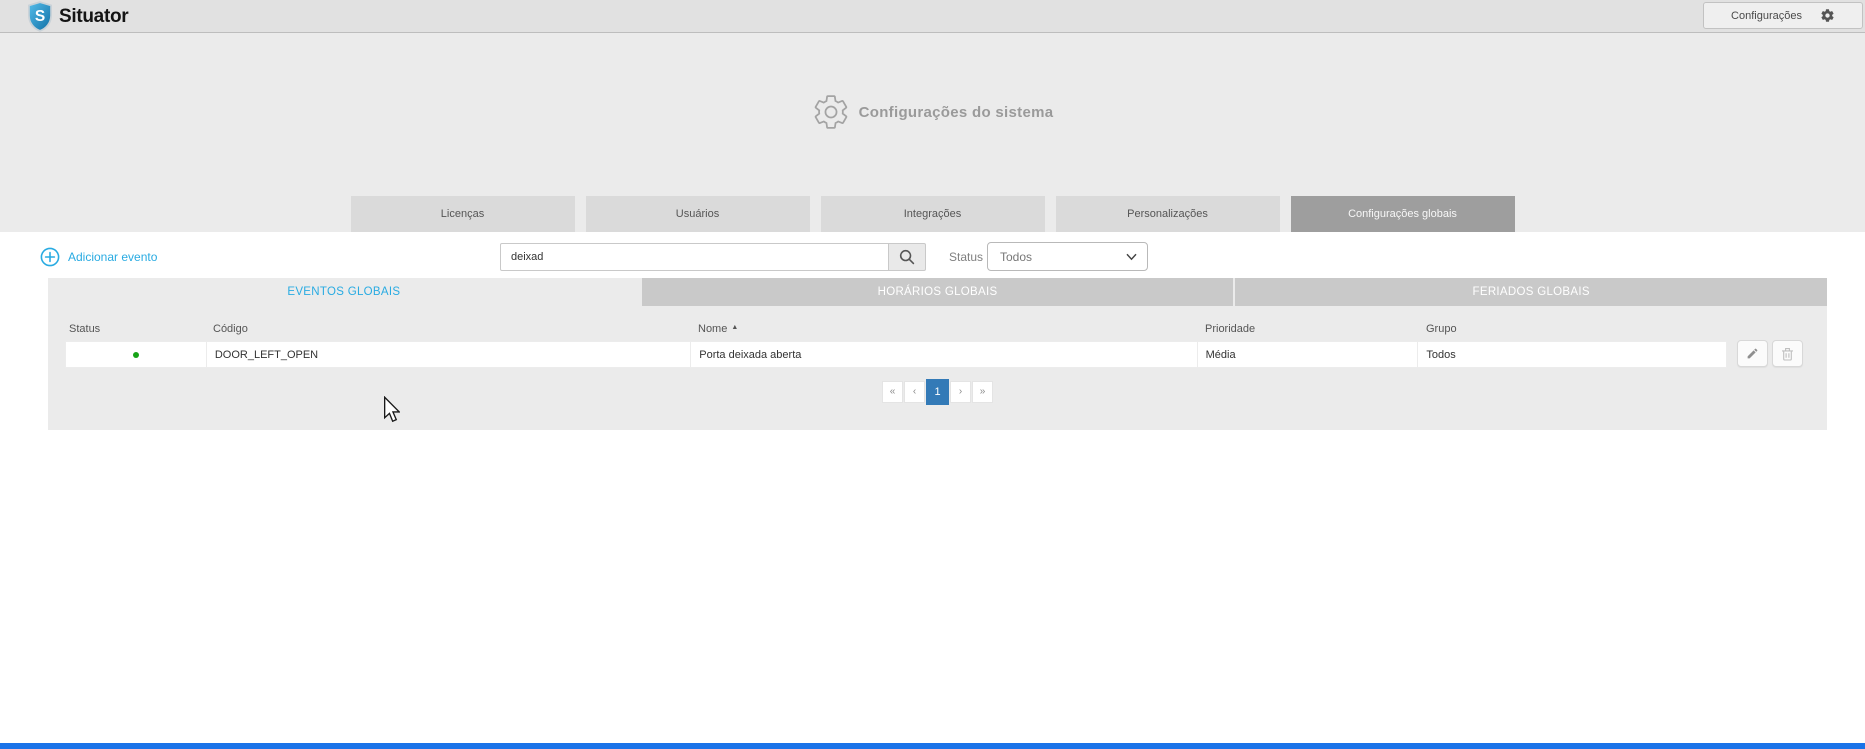  I want to click on subtab-horarios-globais: HORÁRIOS GLOBAIS, so click(937, 292).